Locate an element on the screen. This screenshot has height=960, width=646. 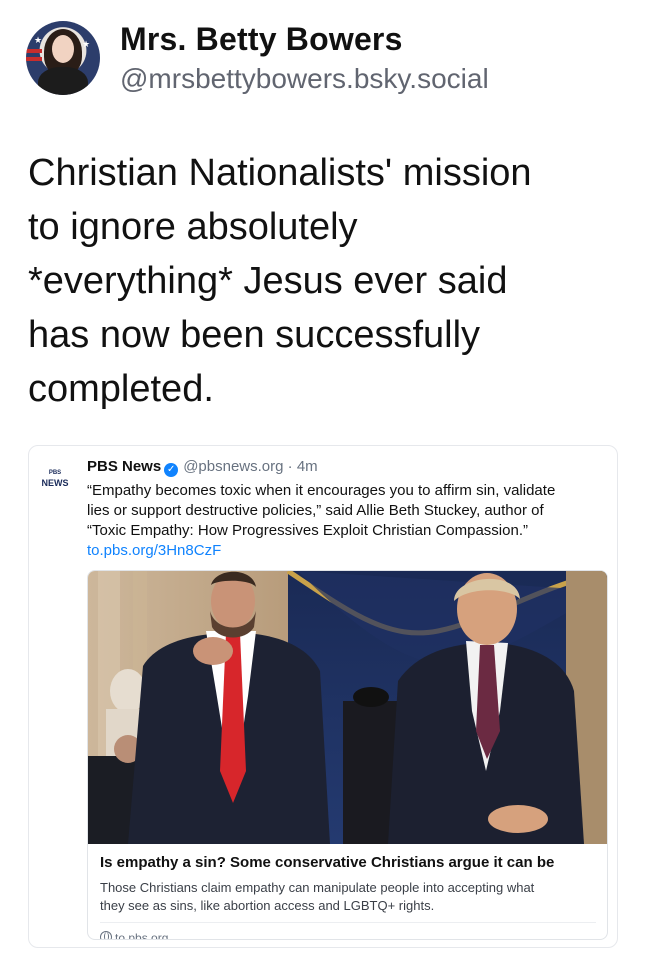
link-domain: to.pbs.org is located at coordinates (141, 935).